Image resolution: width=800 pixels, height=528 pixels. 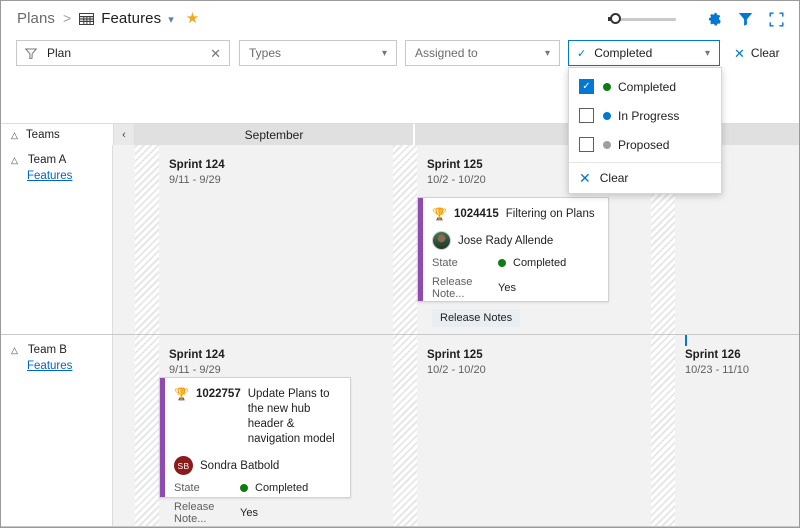 What do you see at coordinates (649, 115) in the screenshot?
I see `dropdown-option-label: In Progress` at bounding box center [649, 115].